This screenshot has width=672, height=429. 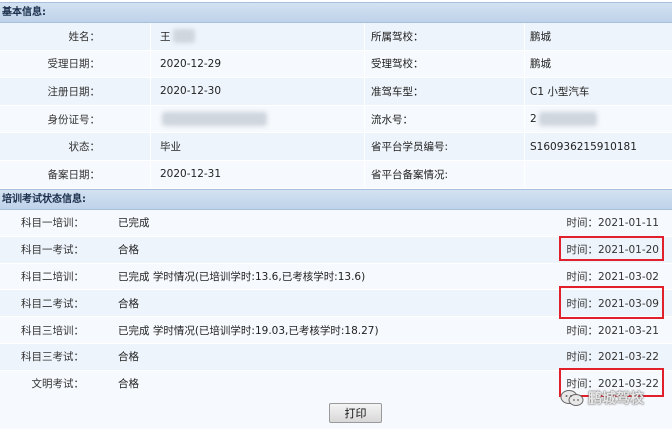 I want to click on training-label: 科目一考试：, so click(x=52, y=250).